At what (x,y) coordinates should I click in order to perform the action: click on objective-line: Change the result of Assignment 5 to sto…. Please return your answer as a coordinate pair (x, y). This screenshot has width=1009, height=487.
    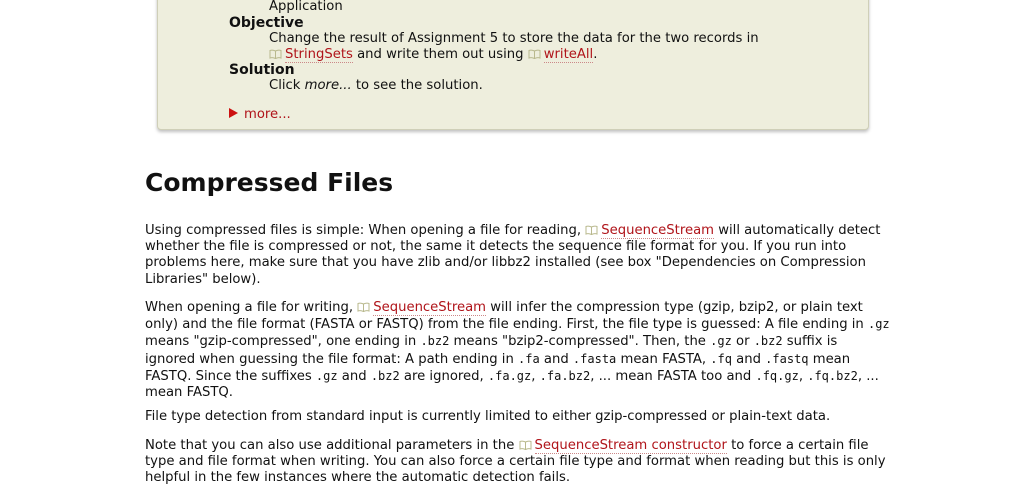
    Looking at the image, I should click on (514, 47).